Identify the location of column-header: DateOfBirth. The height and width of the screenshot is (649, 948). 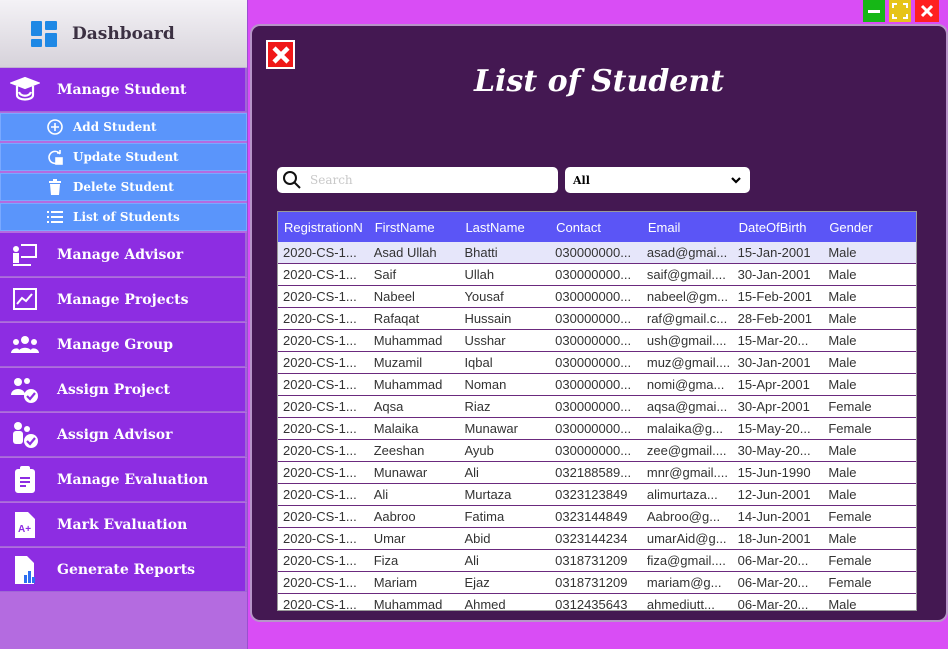
(778, 227).